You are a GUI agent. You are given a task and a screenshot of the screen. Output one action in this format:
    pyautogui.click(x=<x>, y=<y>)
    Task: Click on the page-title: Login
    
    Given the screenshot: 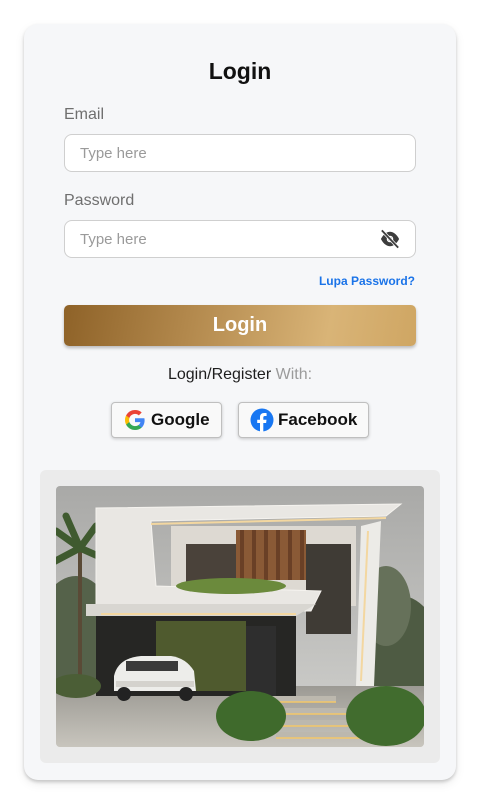 What is the action you would take?
    pyautogui.click(x=240, y=71)
    